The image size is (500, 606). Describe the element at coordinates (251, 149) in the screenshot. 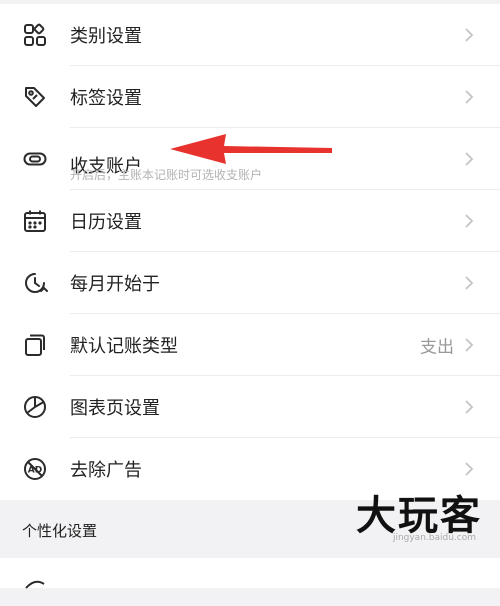

I see `annotation-arrow` at that location.